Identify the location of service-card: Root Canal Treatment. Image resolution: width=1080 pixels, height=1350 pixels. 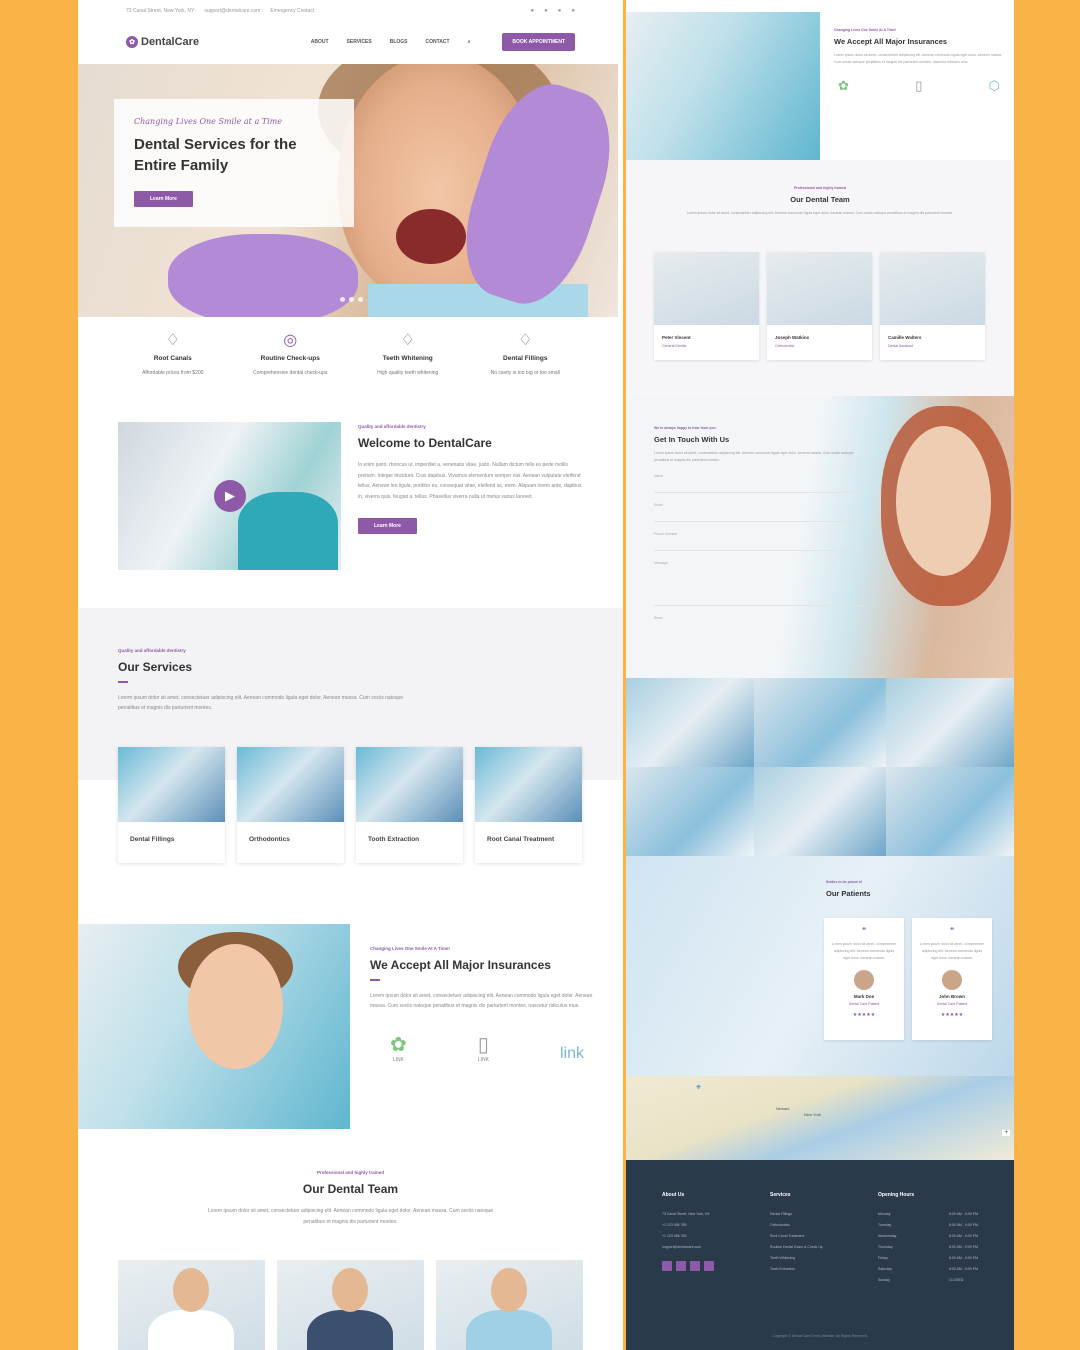
(528, 805).